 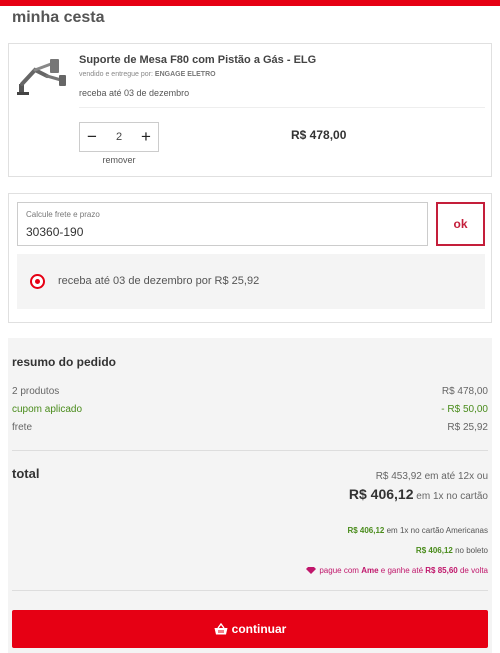 What do you see at coordinates (319, 135) in the screenshot?
I see `product-price: R$ 478,00` at bounding box center [319, 135].